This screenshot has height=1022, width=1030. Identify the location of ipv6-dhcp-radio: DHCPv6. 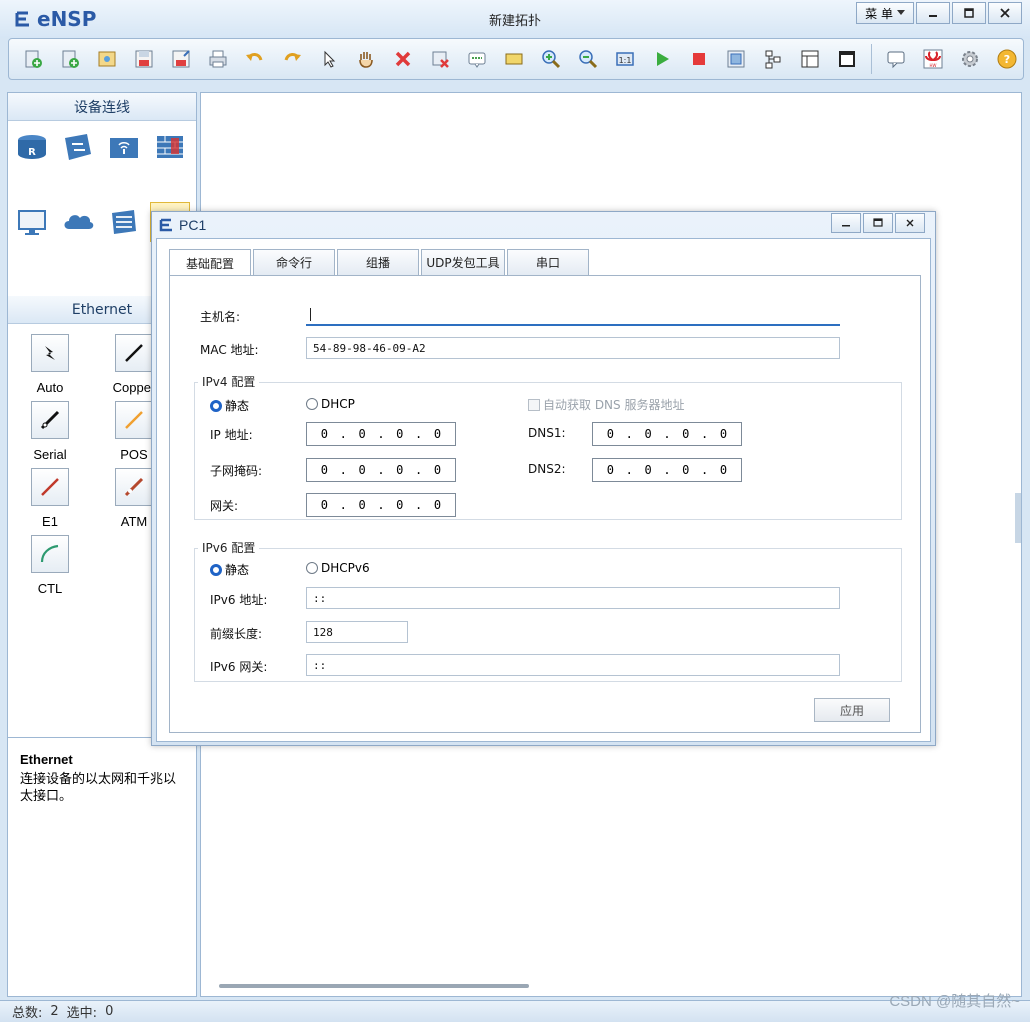
(338, 568).